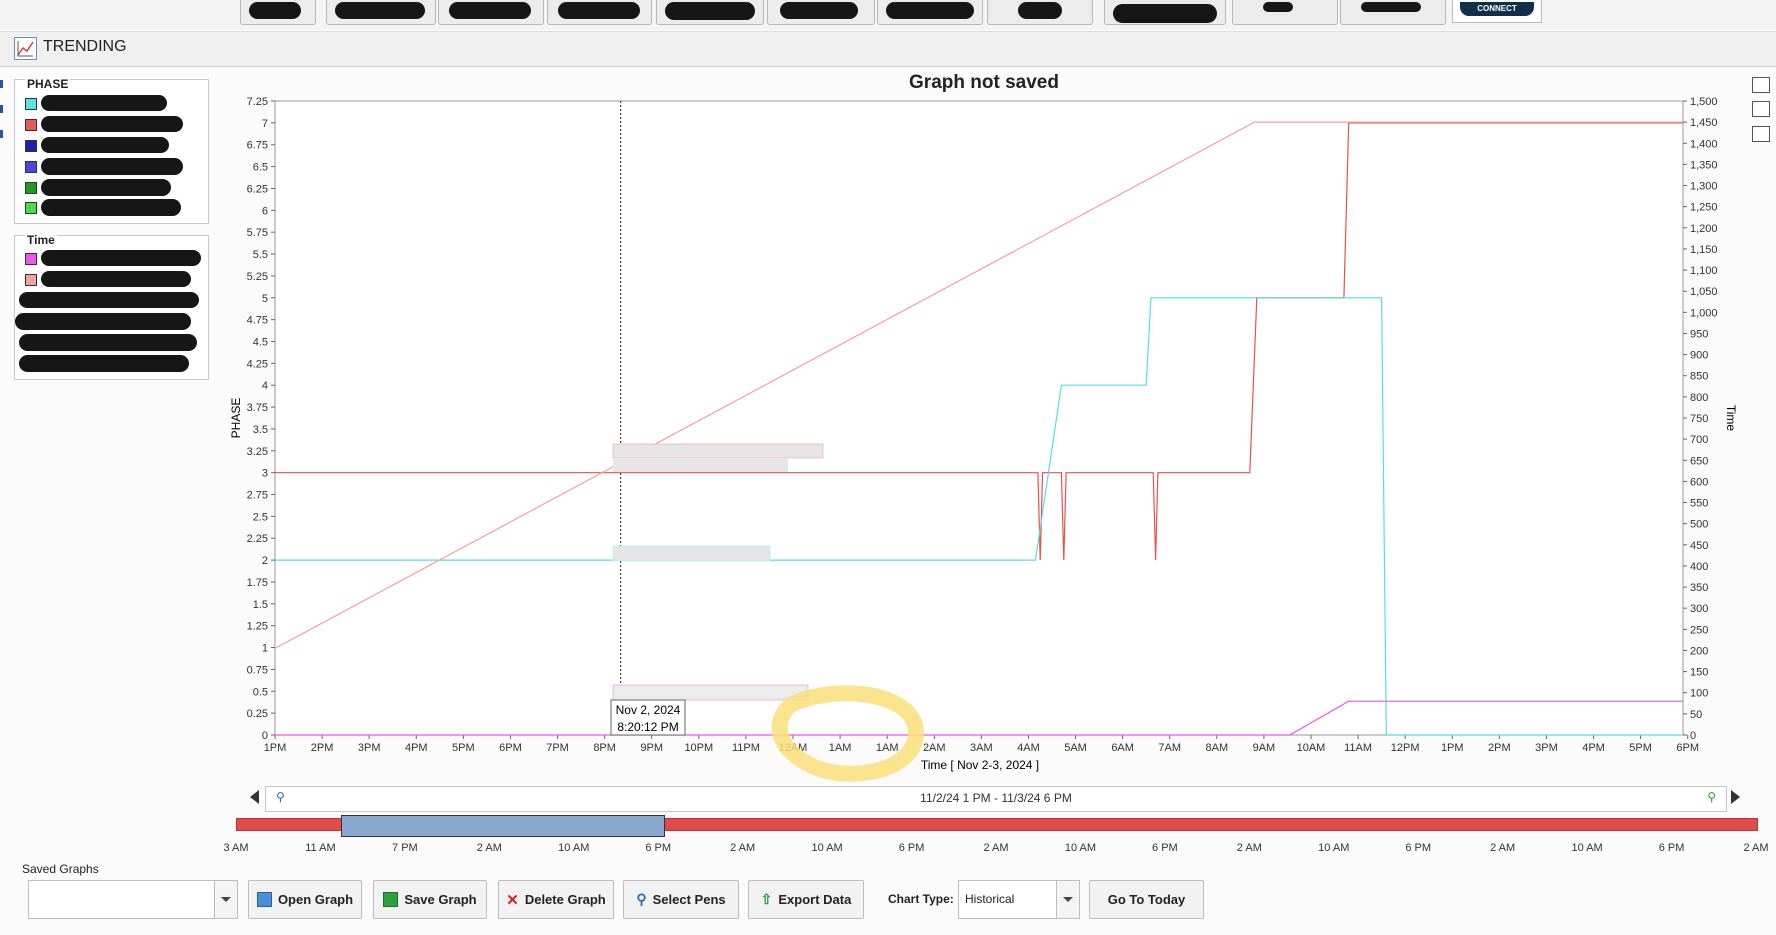 This screenshot has height=935, width=1776. I want to click on y-left-tick-label: 3, so click(265, 474).